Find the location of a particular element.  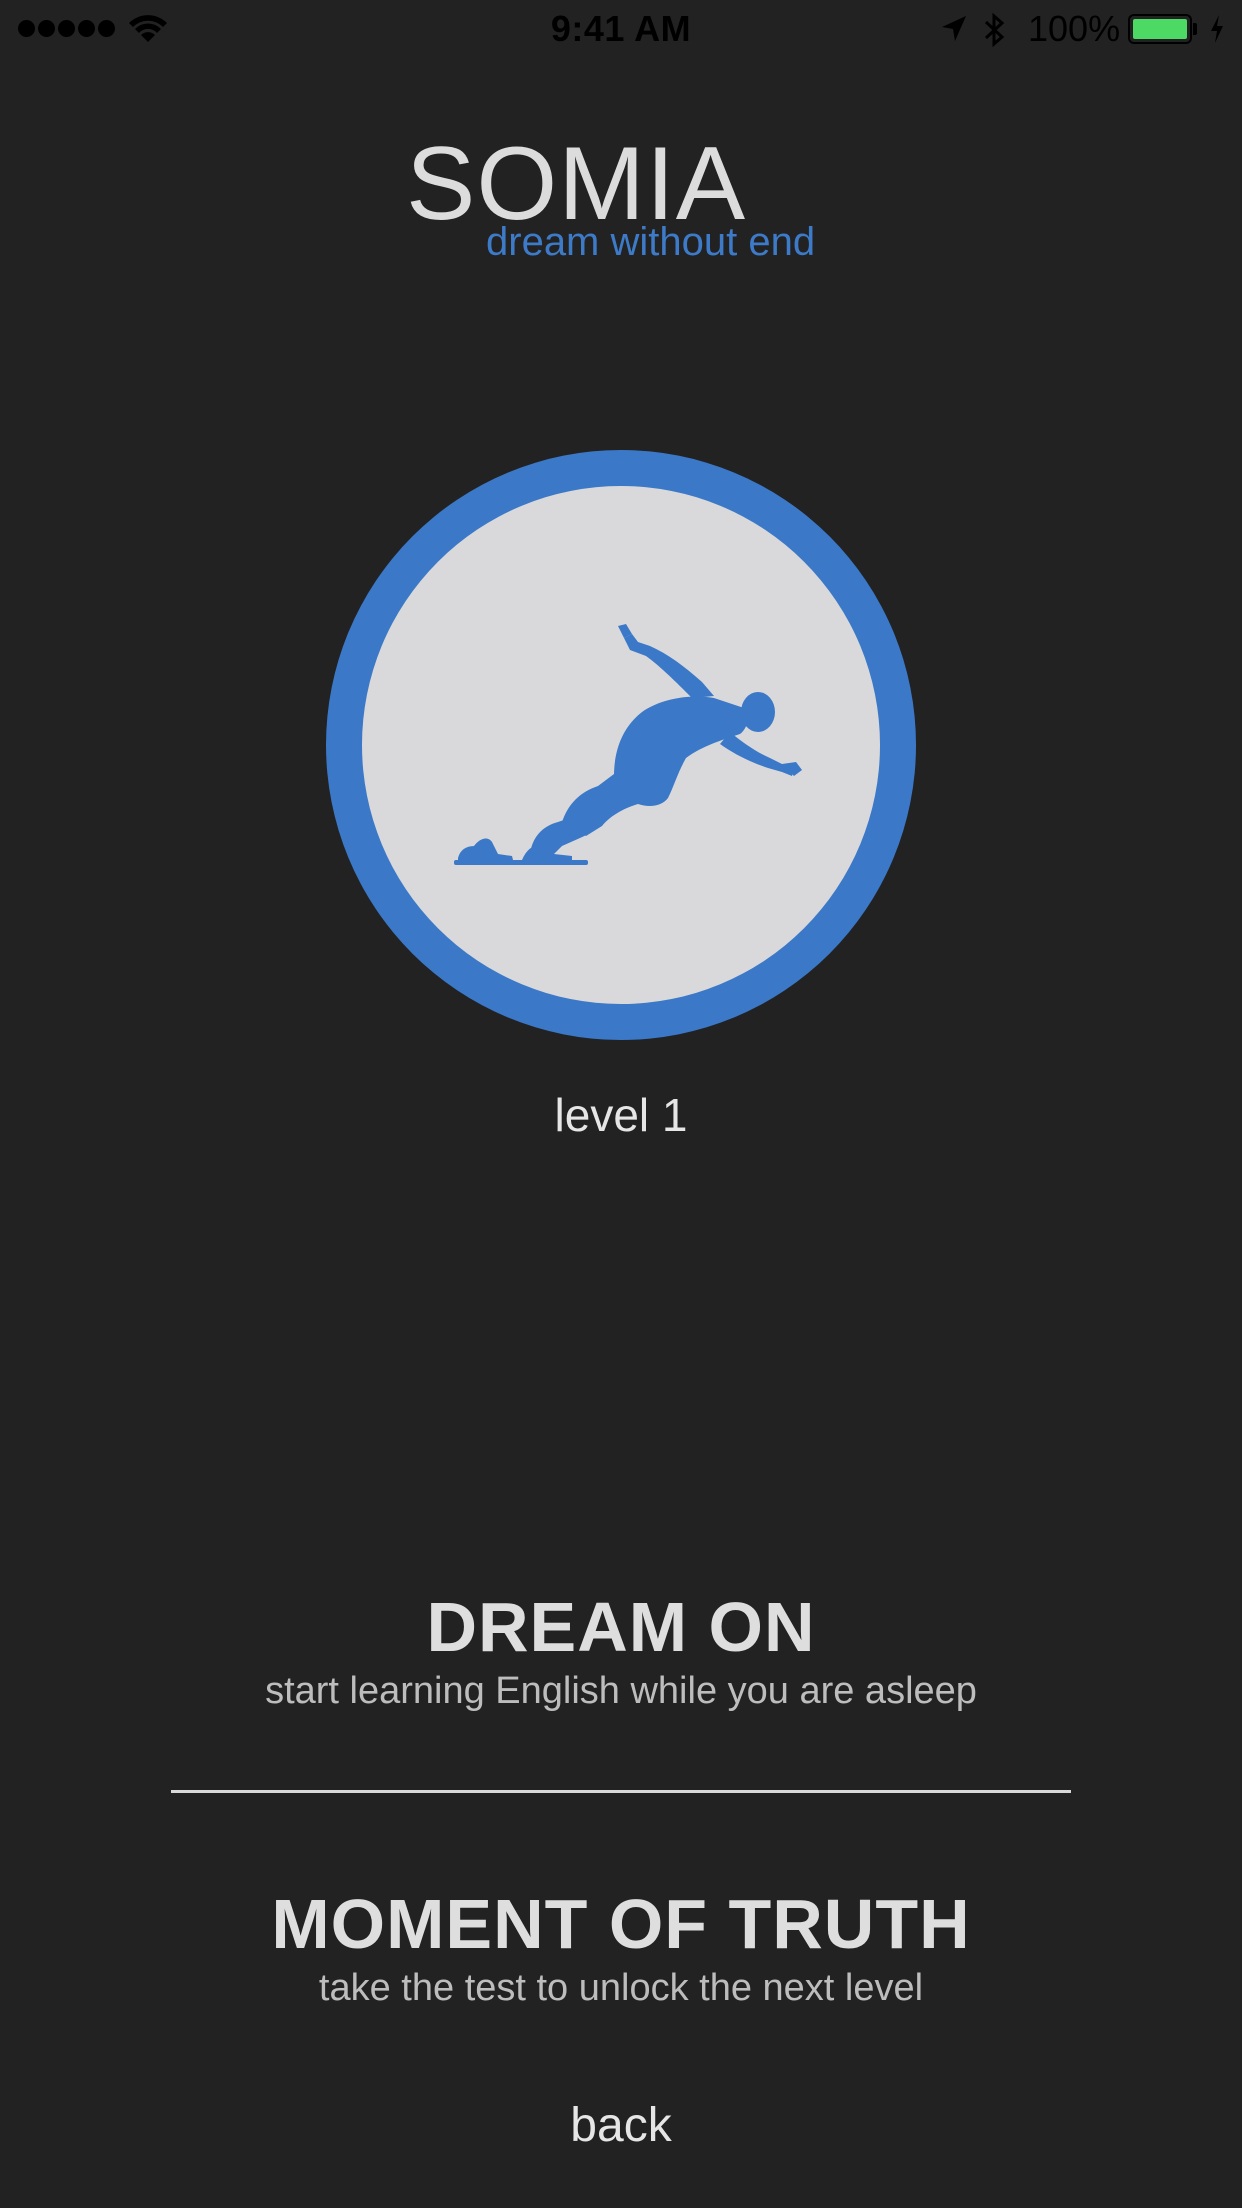

battery-level is located at coordinates (1160, 29).